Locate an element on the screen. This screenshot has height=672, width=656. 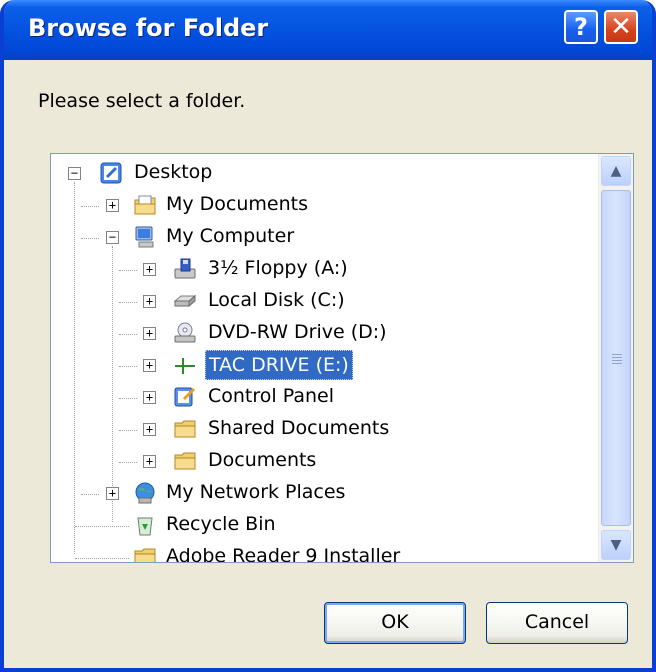
tree-item-my-computer: − My Computer is located at coordinates (321, 238).